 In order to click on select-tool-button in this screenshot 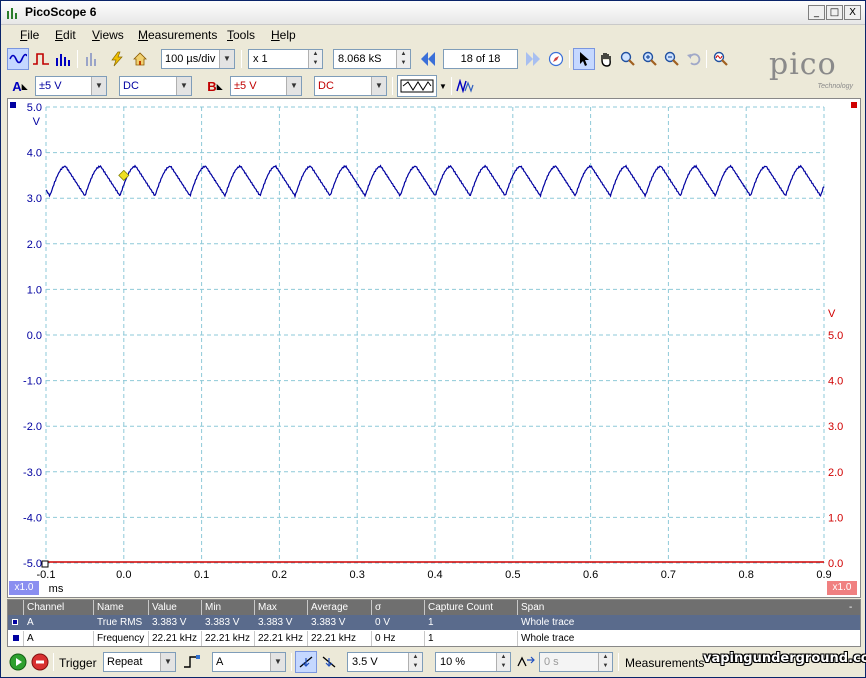, I will do `click(584, 59)`.